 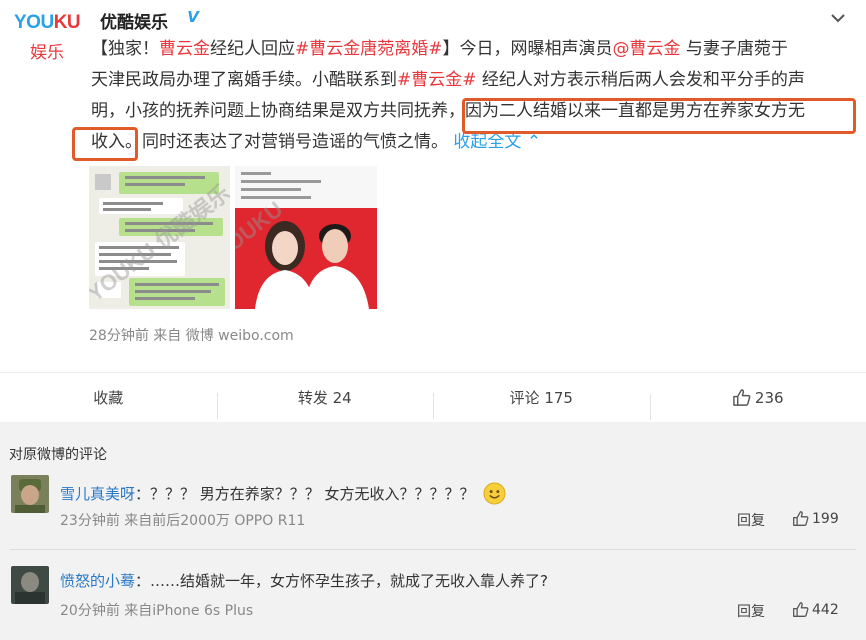 What do you see at coordinates (341, 581) in the screenshot?
I see `comment-text: ：……结婚就一年，女方怀孕生孩子，就成了无收入靠人养了?` at bounding box center [341, 581].